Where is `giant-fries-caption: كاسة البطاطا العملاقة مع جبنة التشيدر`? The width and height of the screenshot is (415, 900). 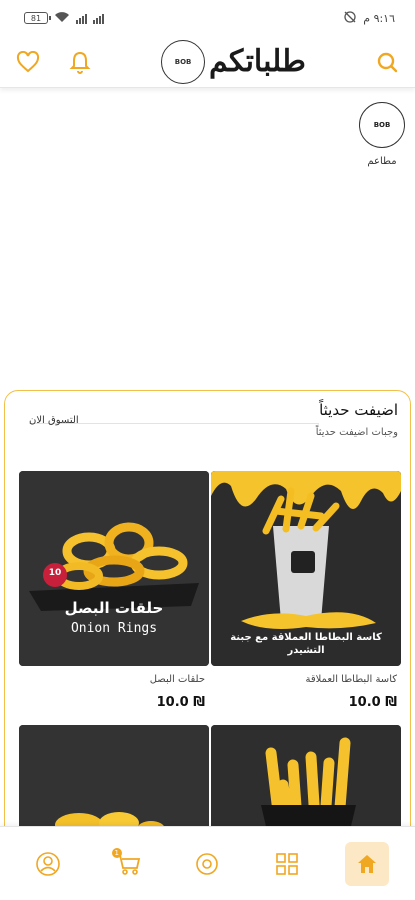
giant-fries-caption: كاسة البطاطا العملاقة مع جبنة التشيدر is located at coordinates (306, 644).